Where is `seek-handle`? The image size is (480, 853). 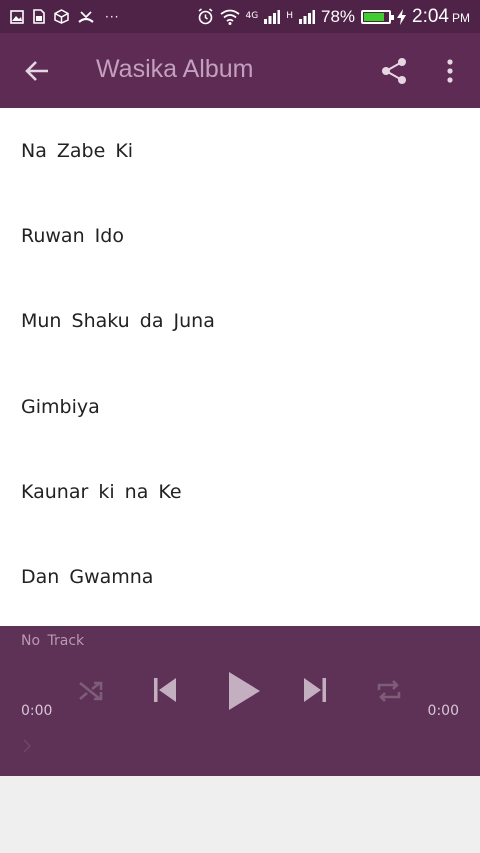 seek-handle is located at coordinates (27, 746).